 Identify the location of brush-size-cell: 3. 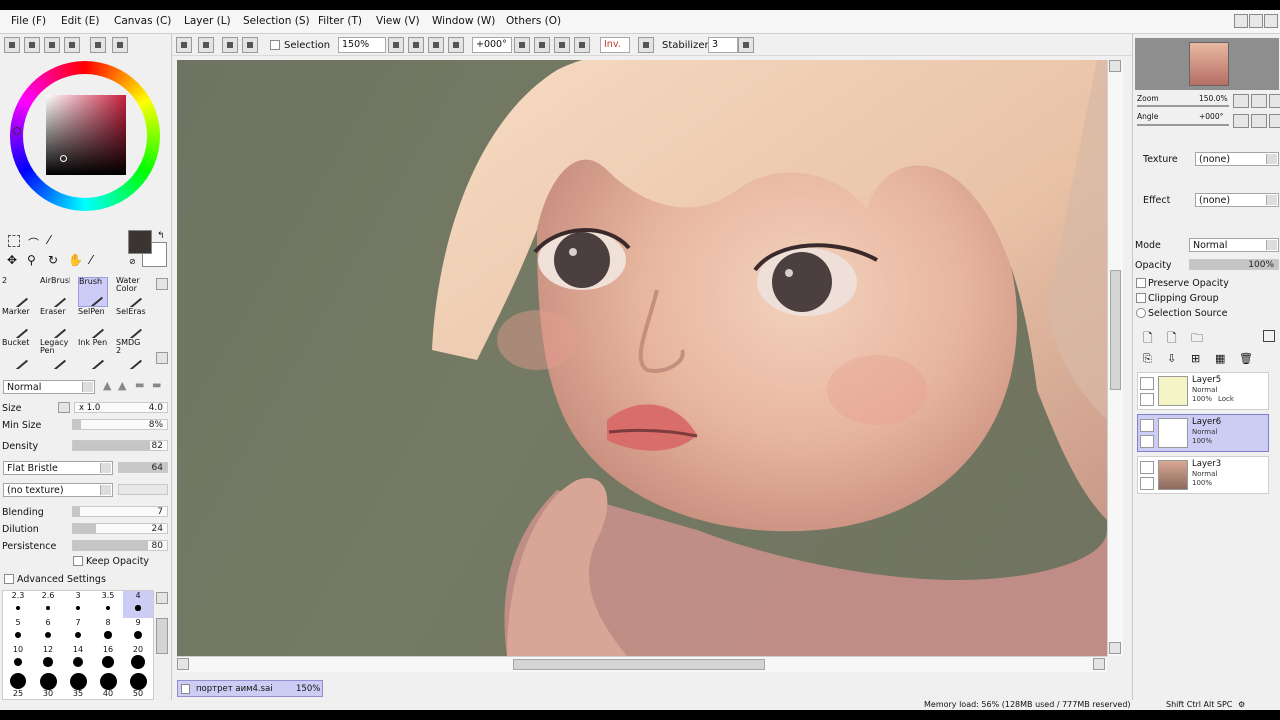
(78, 604).